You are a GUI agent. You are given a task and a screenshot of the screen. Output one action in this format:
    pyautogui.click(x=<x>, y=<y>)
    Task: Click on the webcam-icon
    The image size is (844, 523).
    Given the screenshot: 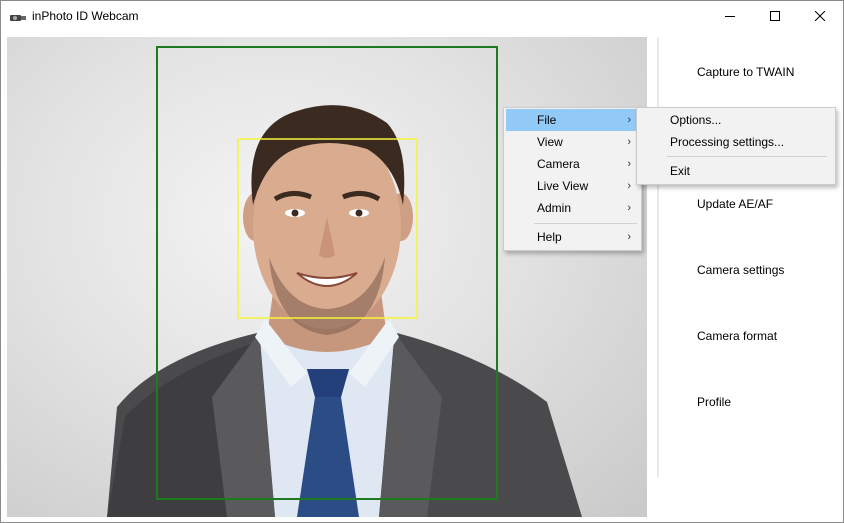 What is the action you would take?
    pyautogui.click(x=18, y=16)
    